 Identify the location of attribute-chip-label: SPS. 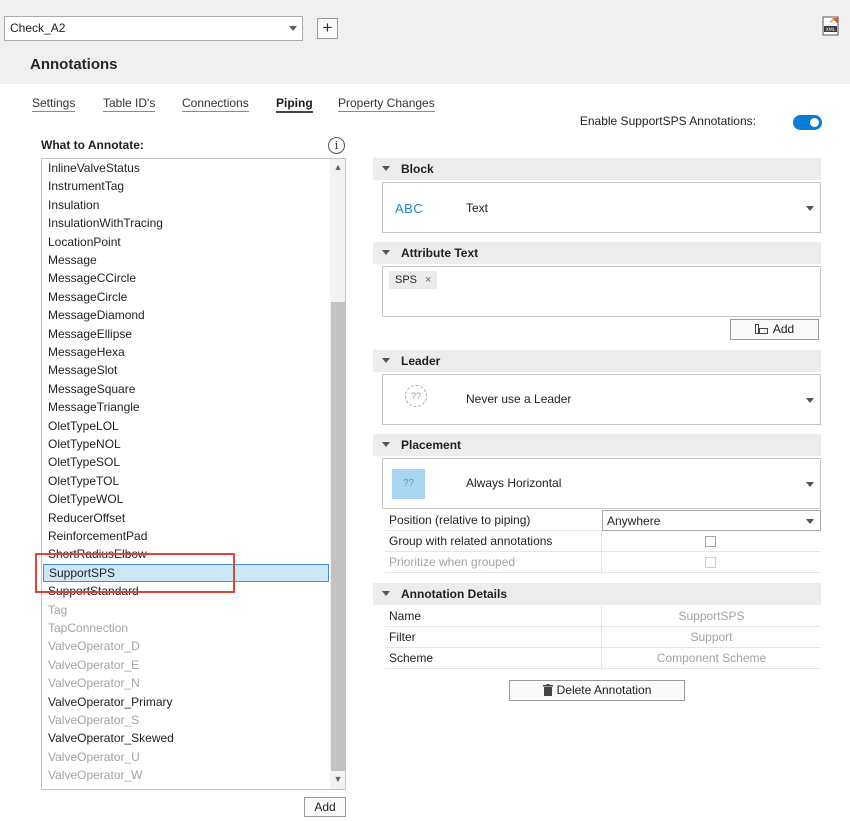
(406, 280).